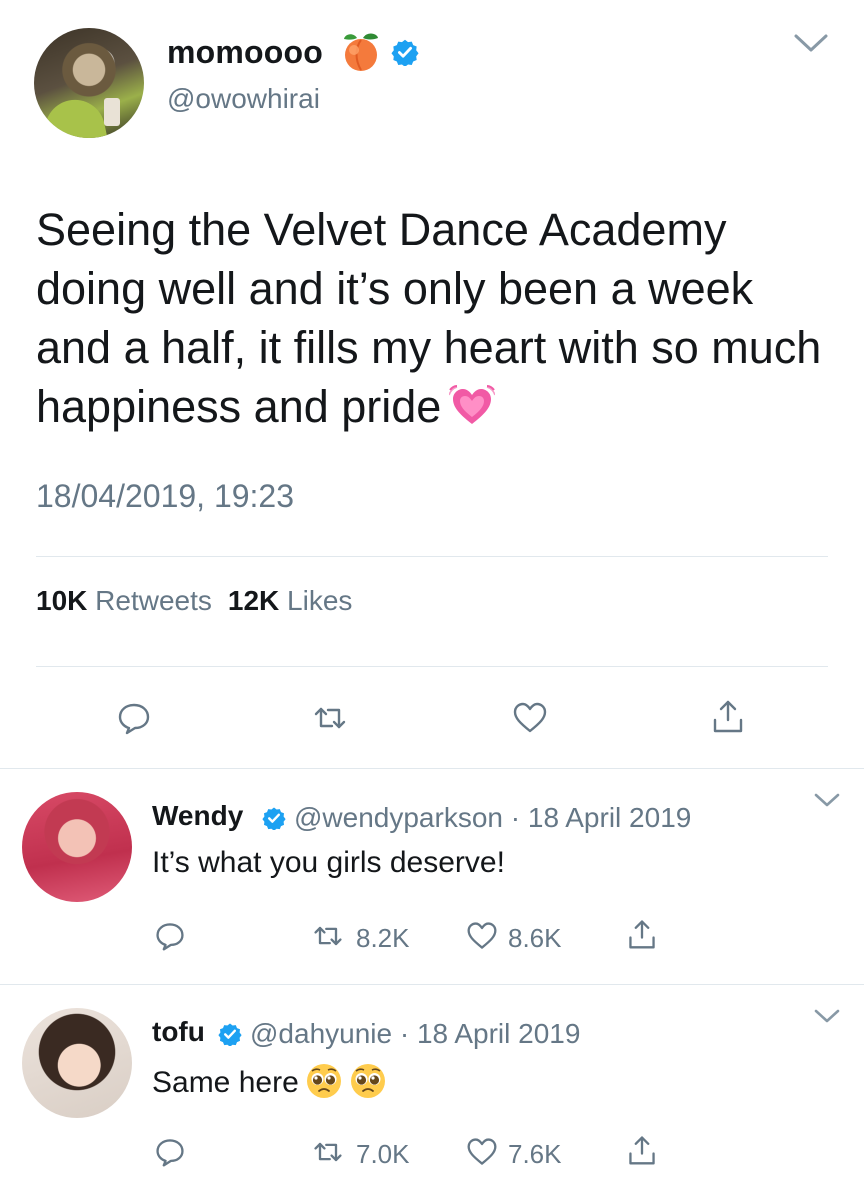 The image size is (864, 1200). Describe the element at coordinates (153, 600) in the screenshot. I see `retweets-label: Retweets` at that location.